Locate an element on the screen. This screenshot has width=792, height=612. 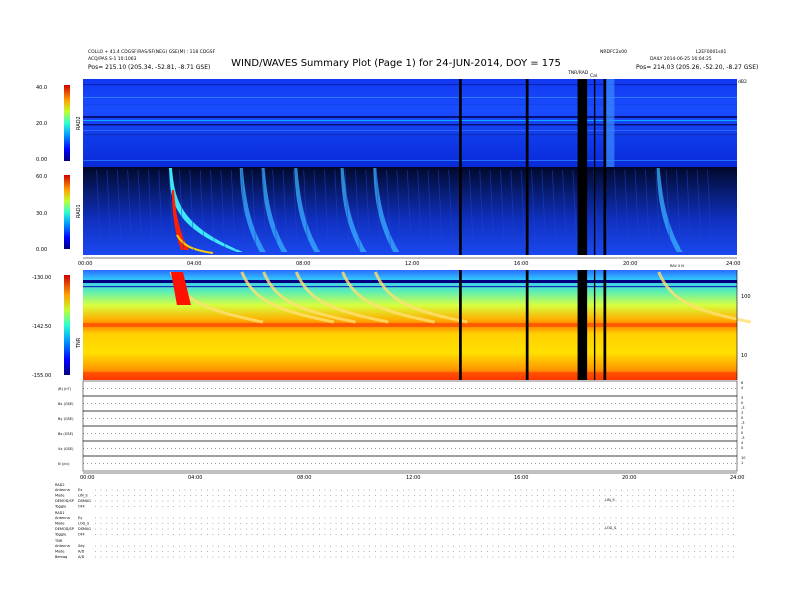
rad2-panel: 40.0 20.0 0.00 RAD2 is located at coordinates (386, 123).